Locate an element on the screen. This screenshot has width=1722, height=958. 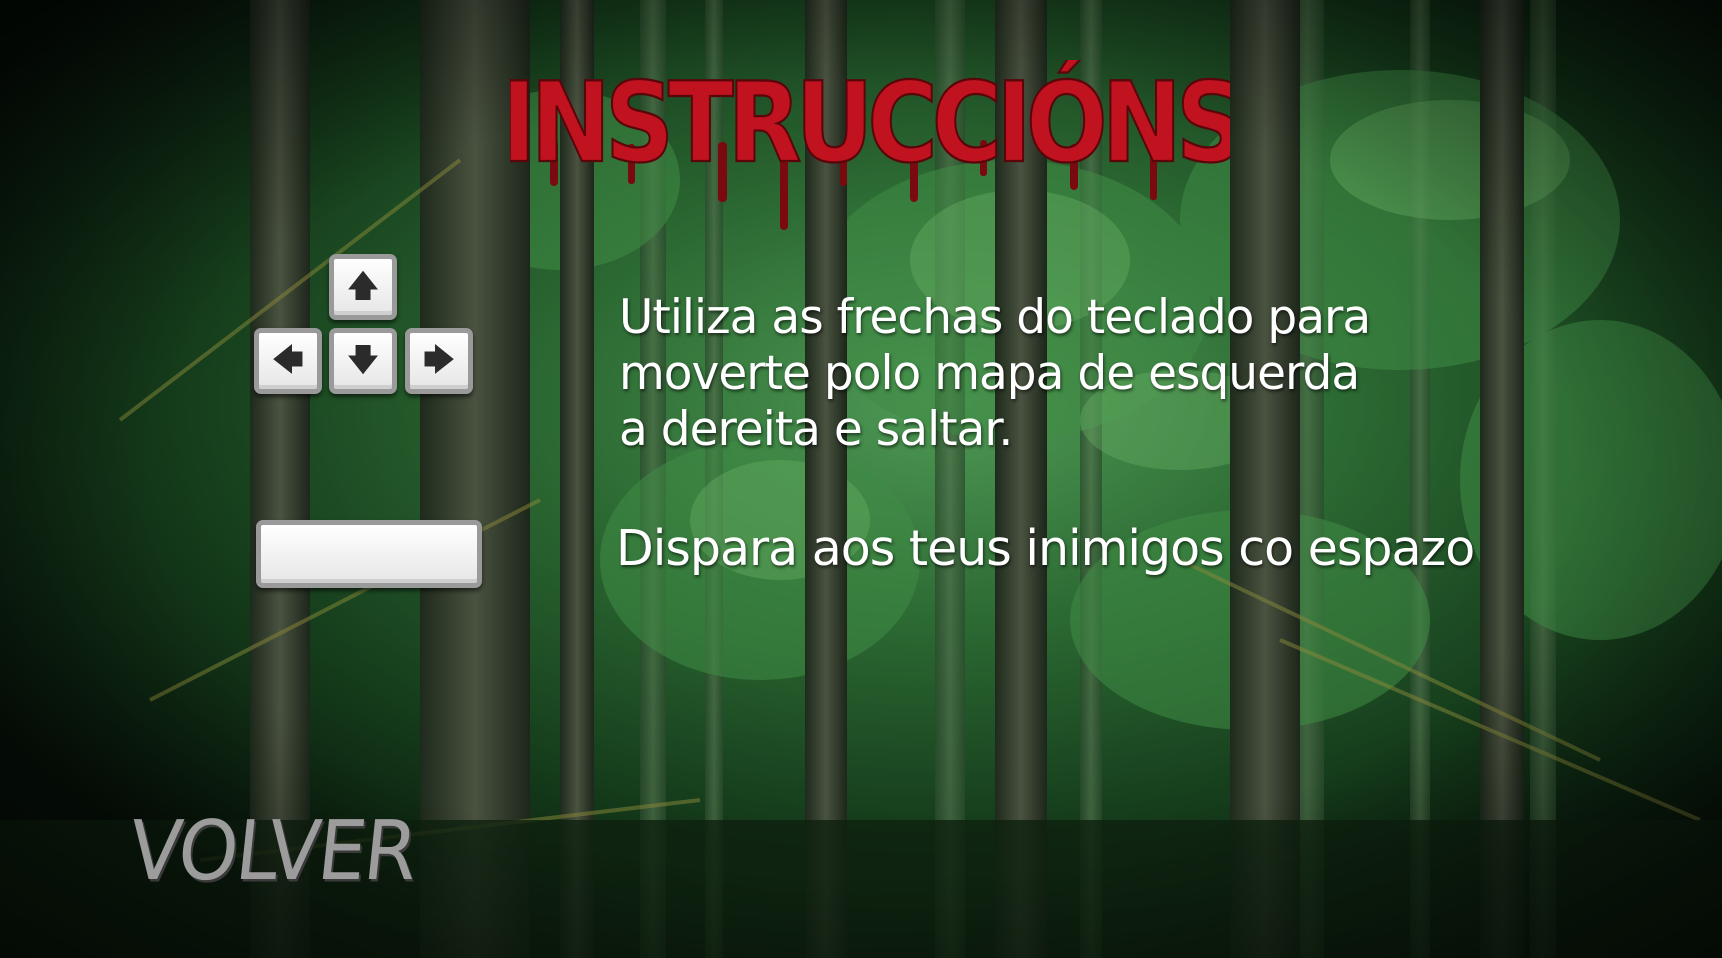
arrow-left-icon: 🡄 is located at coordinates (288, 360).